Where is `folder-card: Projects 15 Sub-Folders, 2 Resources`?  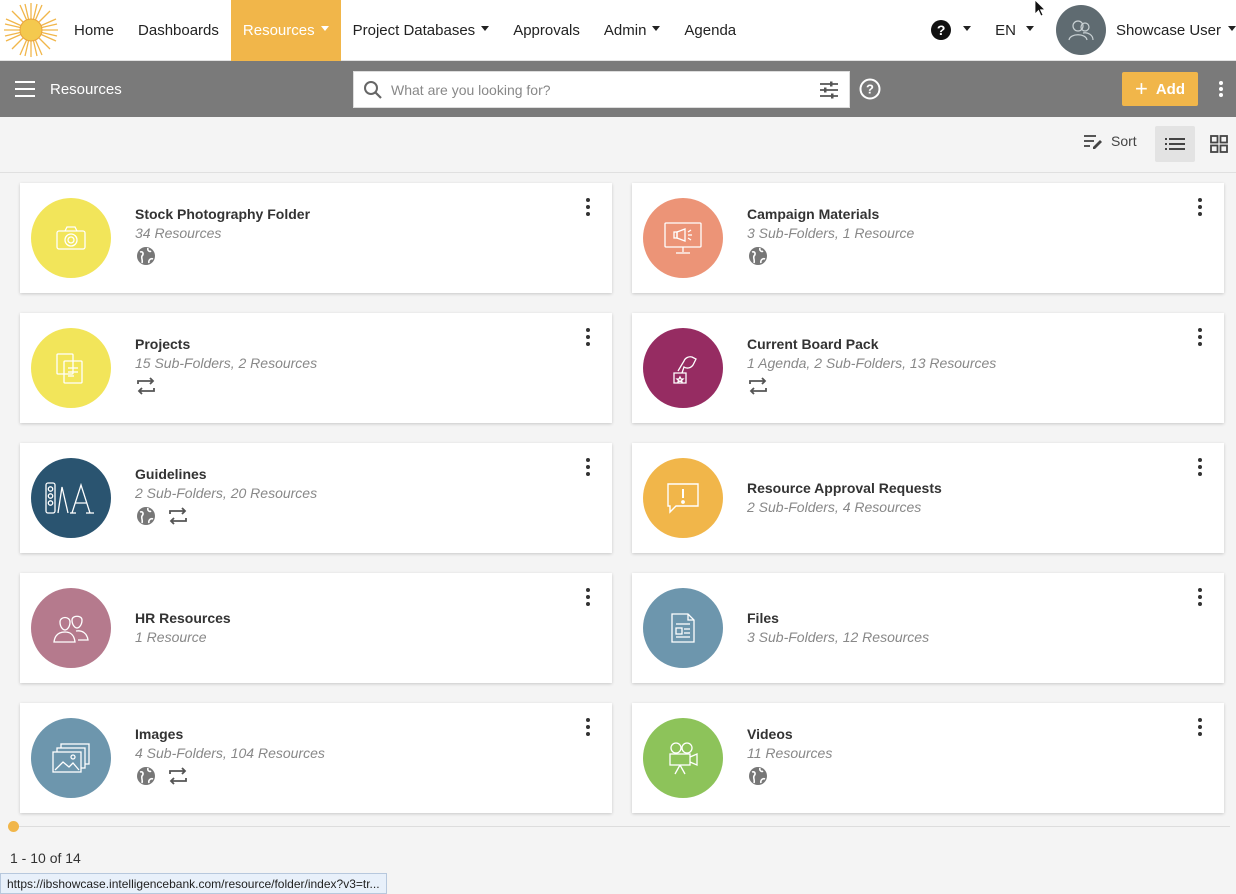 folder-card: Projects 15 Sub-Folders, 2 Resources is located at coordinates (316, 368).